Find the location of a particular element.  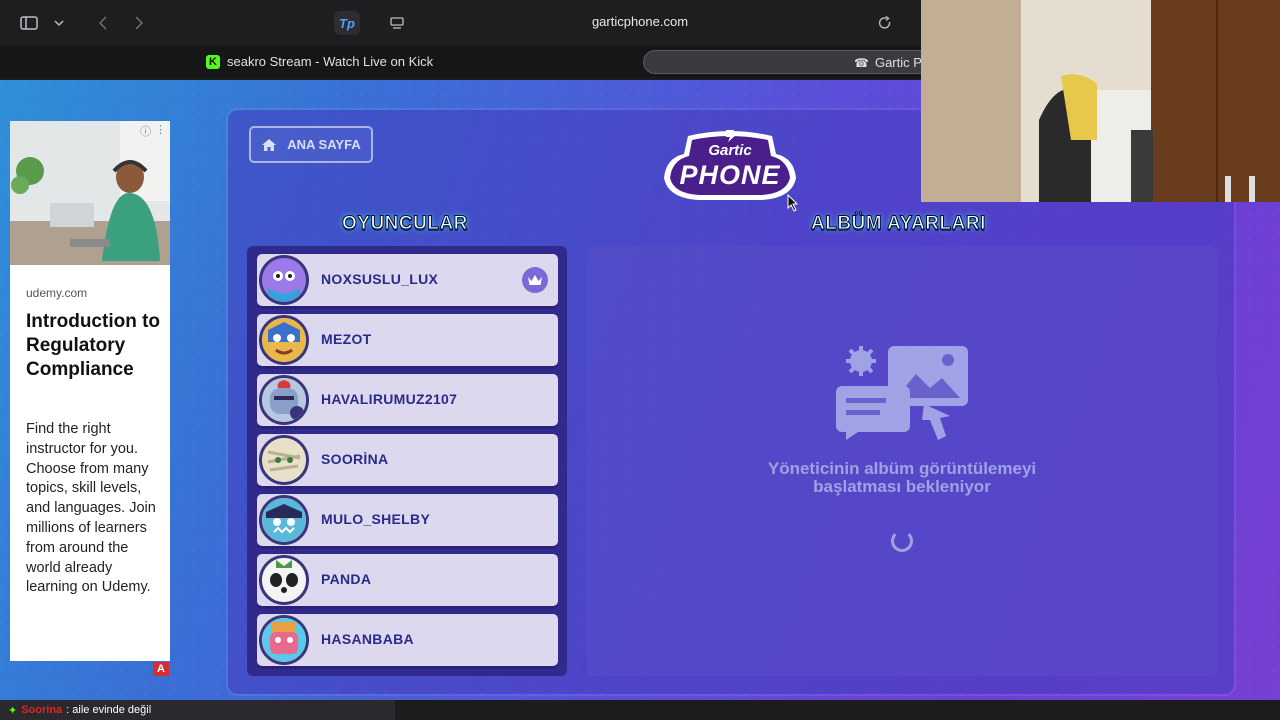

player-row: HAVALIRUMUZ2107 is located at coordinates (407, 400).